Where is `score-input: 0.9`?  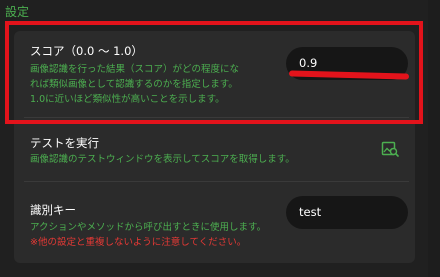 score-input: 0.9 is located at coordinates (347, 63).